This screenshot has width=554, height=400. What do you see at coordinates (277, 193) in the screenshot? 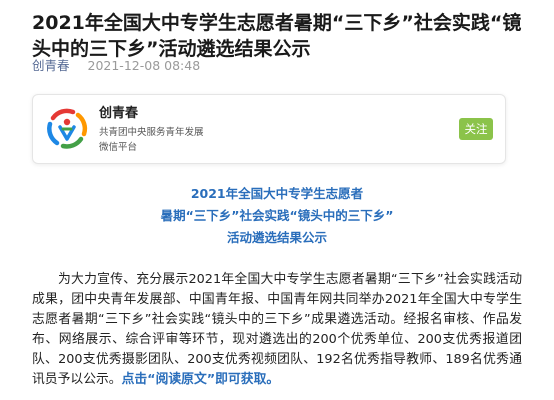
I see `subtitle-line-1: 2021年全国大中专学生志愿者` at bounding box center [277, 193].